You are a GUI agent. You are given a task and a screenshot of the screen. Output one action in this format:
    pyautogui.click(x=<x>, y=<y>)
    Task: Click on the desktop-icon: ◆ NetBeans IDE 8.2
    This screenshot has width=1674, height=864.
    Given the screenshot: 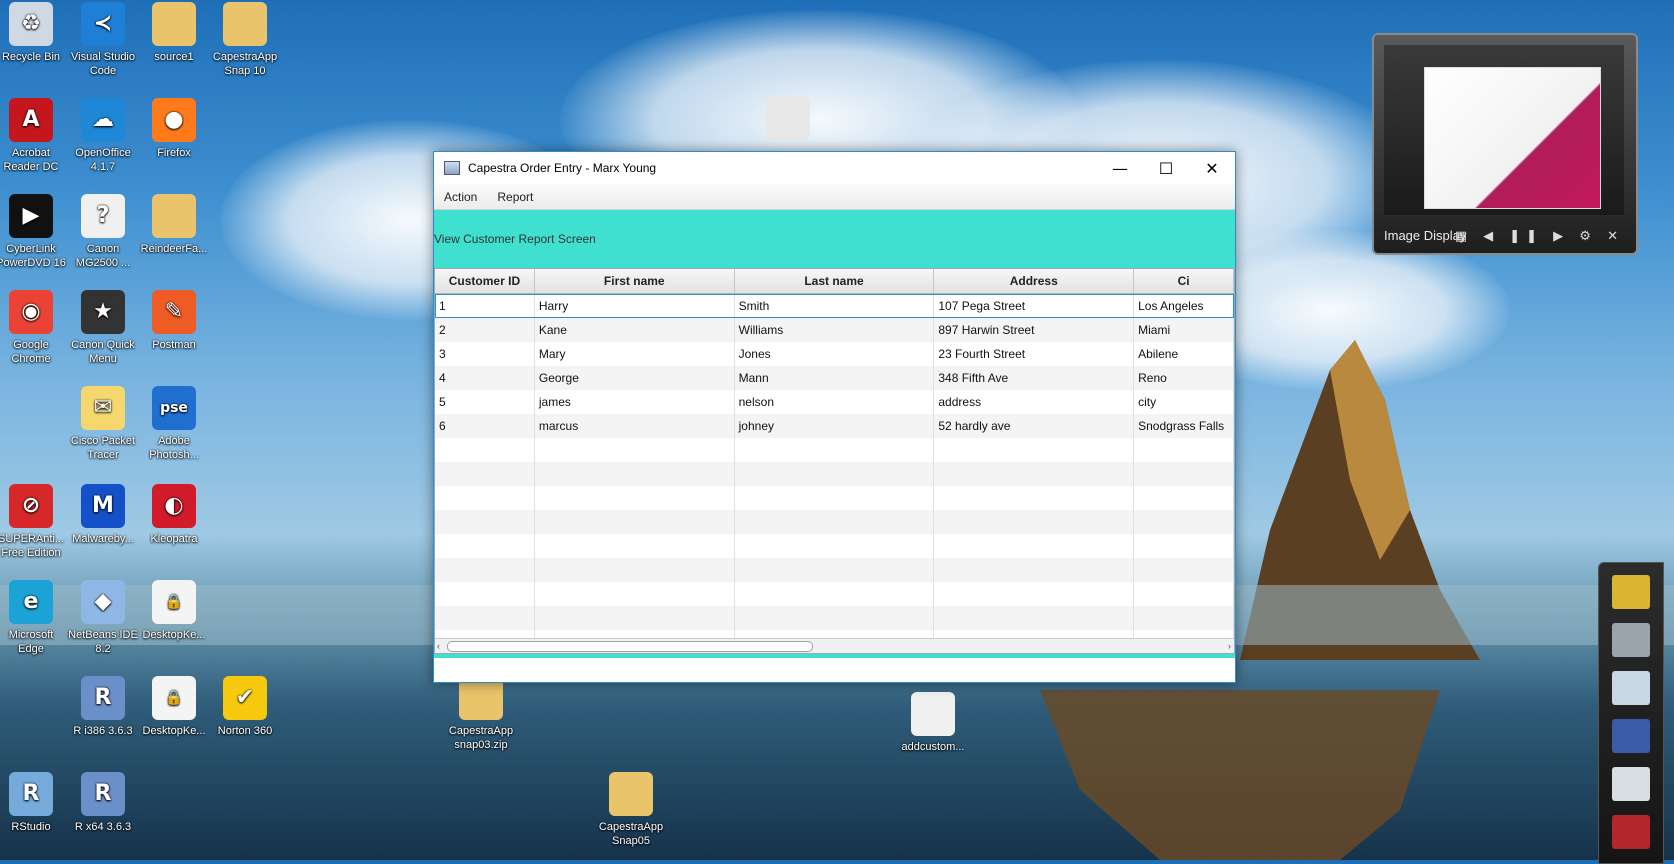 What is the action you would take?
    pyautogui.click(x=103, y=618)
    